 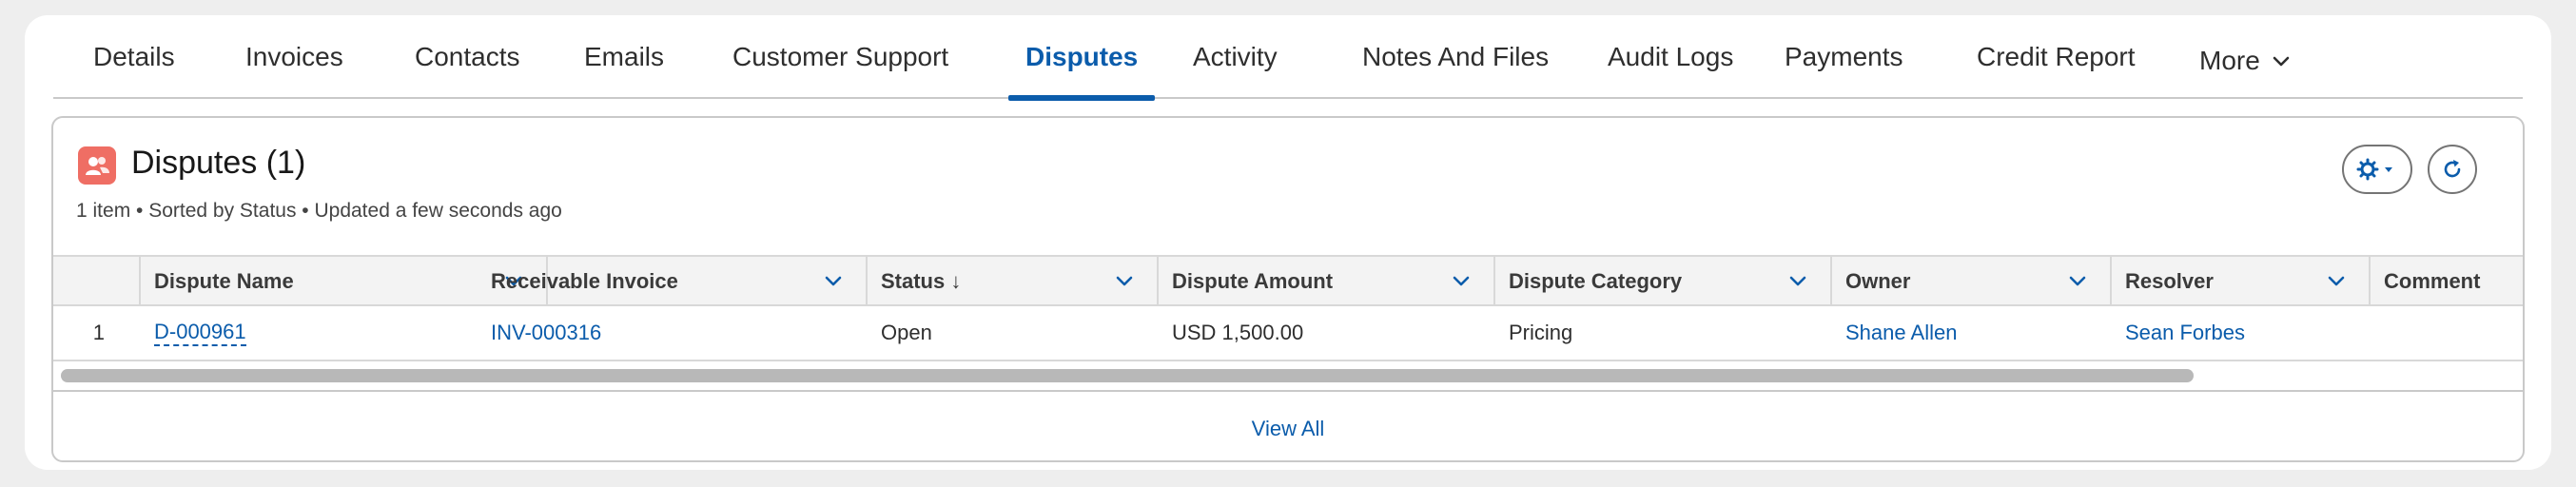 I want to click on dispute-name-link: D-000961, so click(x=310, y=333).